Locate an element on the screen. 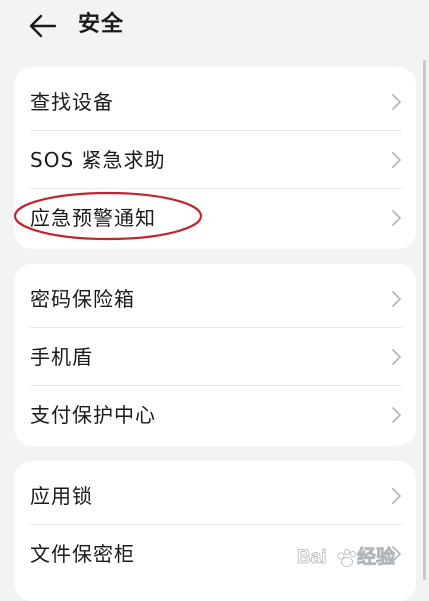 The height and width of the screenshot is (601, 429). menu-item-payment-protection: 支付保护中心 is located at coordinates (215, 415).